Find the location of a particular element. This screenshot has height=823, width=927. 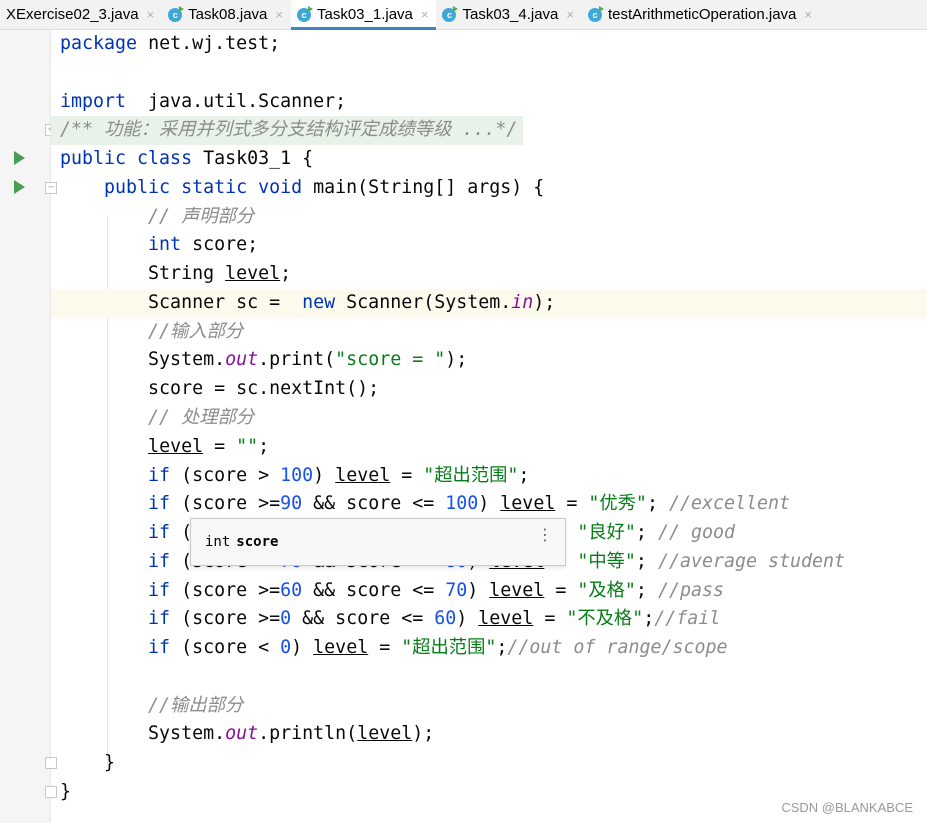

code-line: package net.wj.test; is located at coordinates (489, 44).